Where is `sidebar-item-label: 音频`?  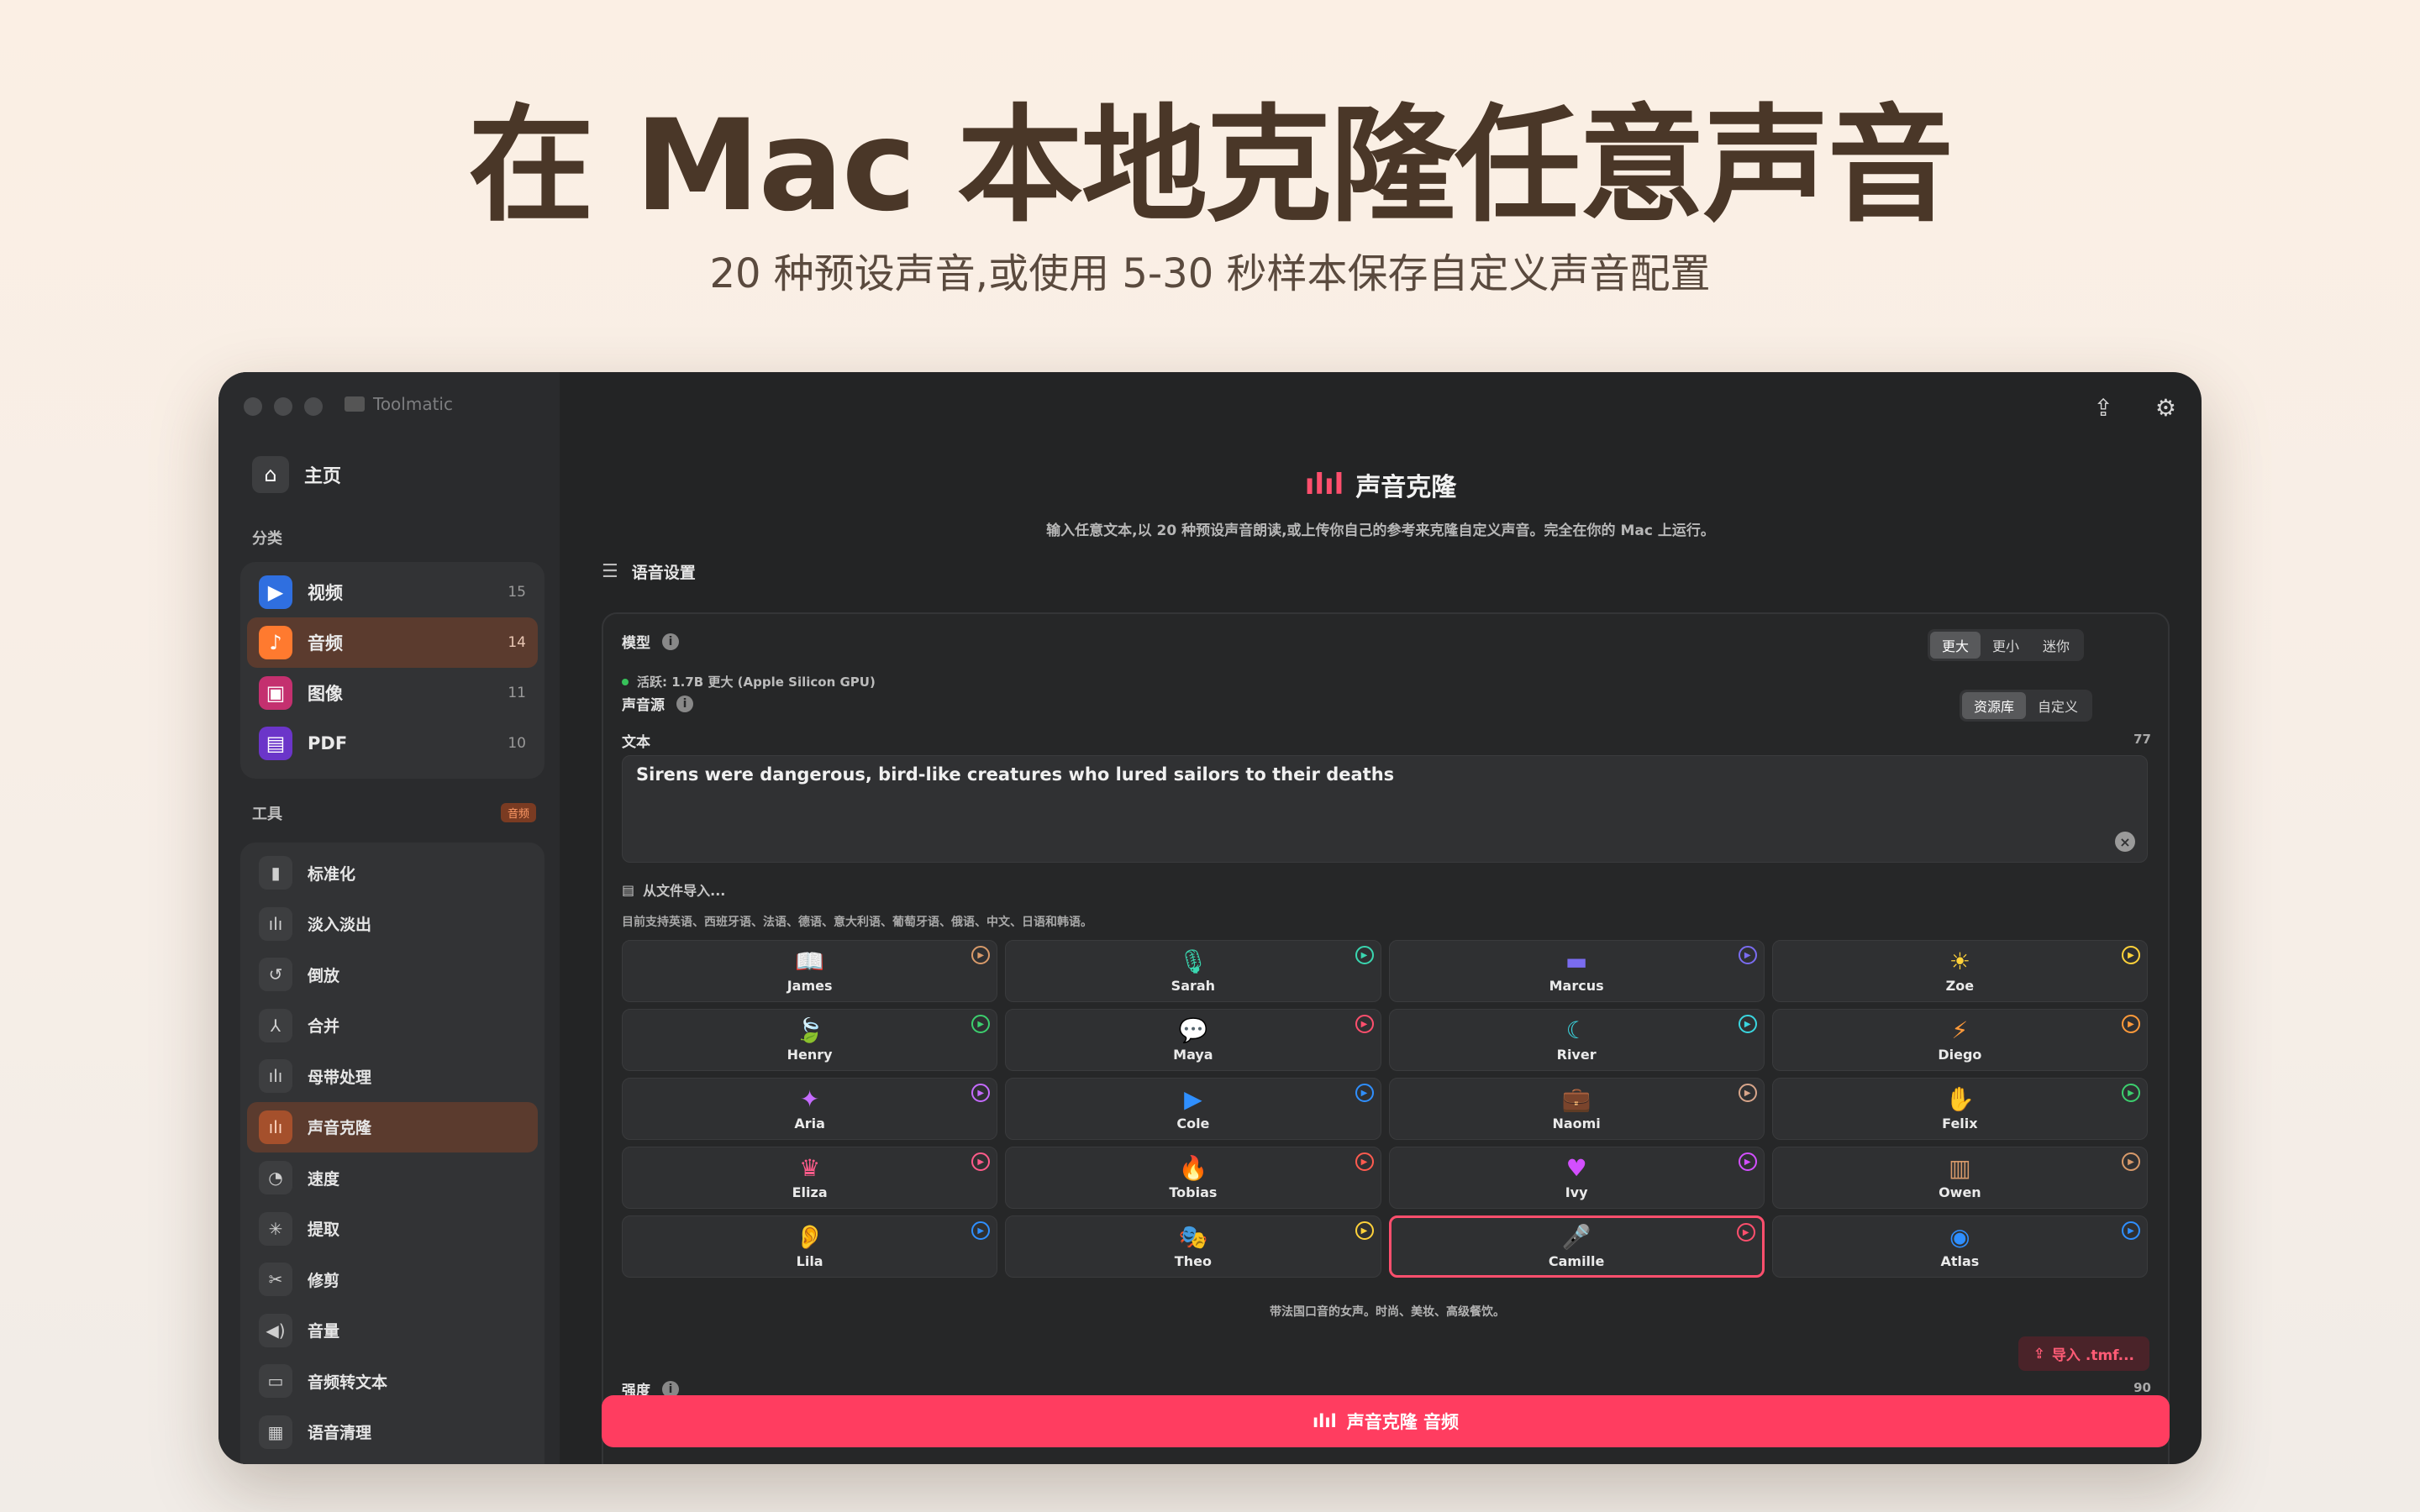 sidebar-item-label: 音频 is located at coordinates (325, 643).